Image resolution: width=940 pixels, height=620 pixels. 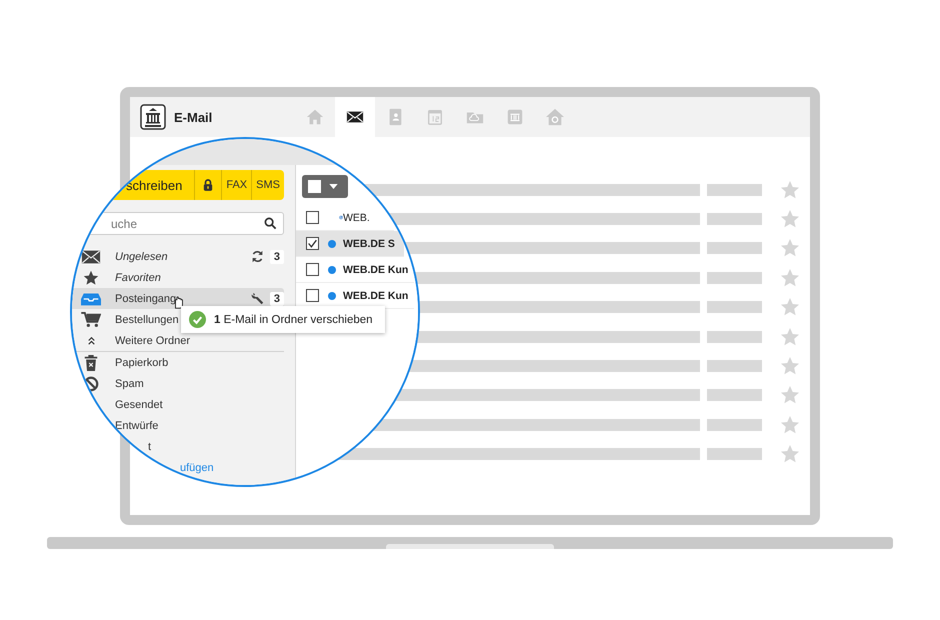 What do you see at coordinates (356, 218) in the screenshot?
I see `message-sender: WEB.` at bounding box center [356, 218].